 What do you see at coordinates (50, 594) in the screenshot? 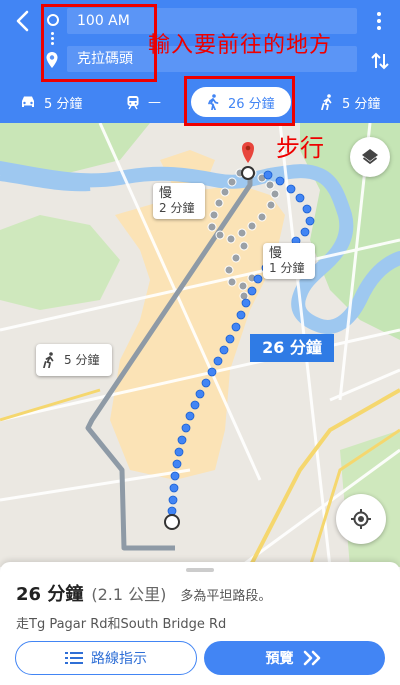
I see `route-duration: 26 分鐘` at bounding box center [50, 594].